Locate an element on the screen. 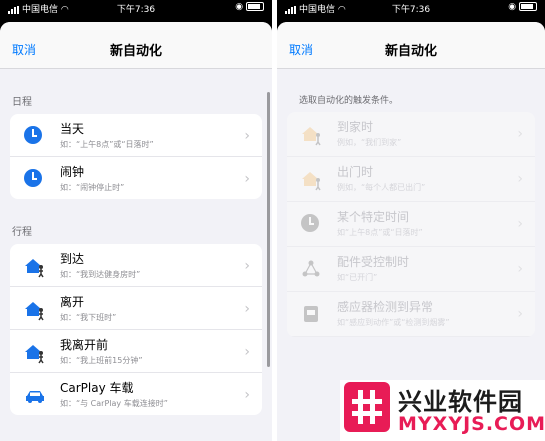  accessory-icon is located at coordinates (311, 268).